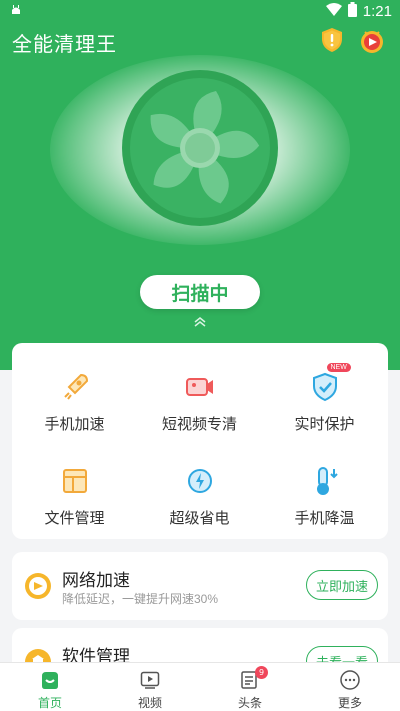 Image resolution: width=400 pixels, height=711 pixels. I want to click on nav-news: 9 头条, so click(250, 687).